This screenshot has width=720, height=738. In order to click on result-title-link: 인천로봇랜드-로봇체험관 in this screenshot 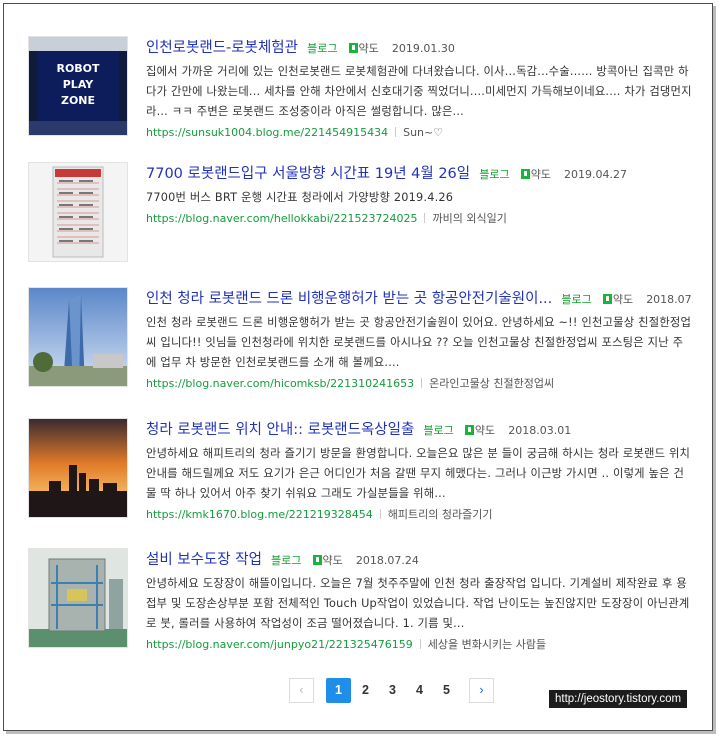, I will do `click(222, 48)`.